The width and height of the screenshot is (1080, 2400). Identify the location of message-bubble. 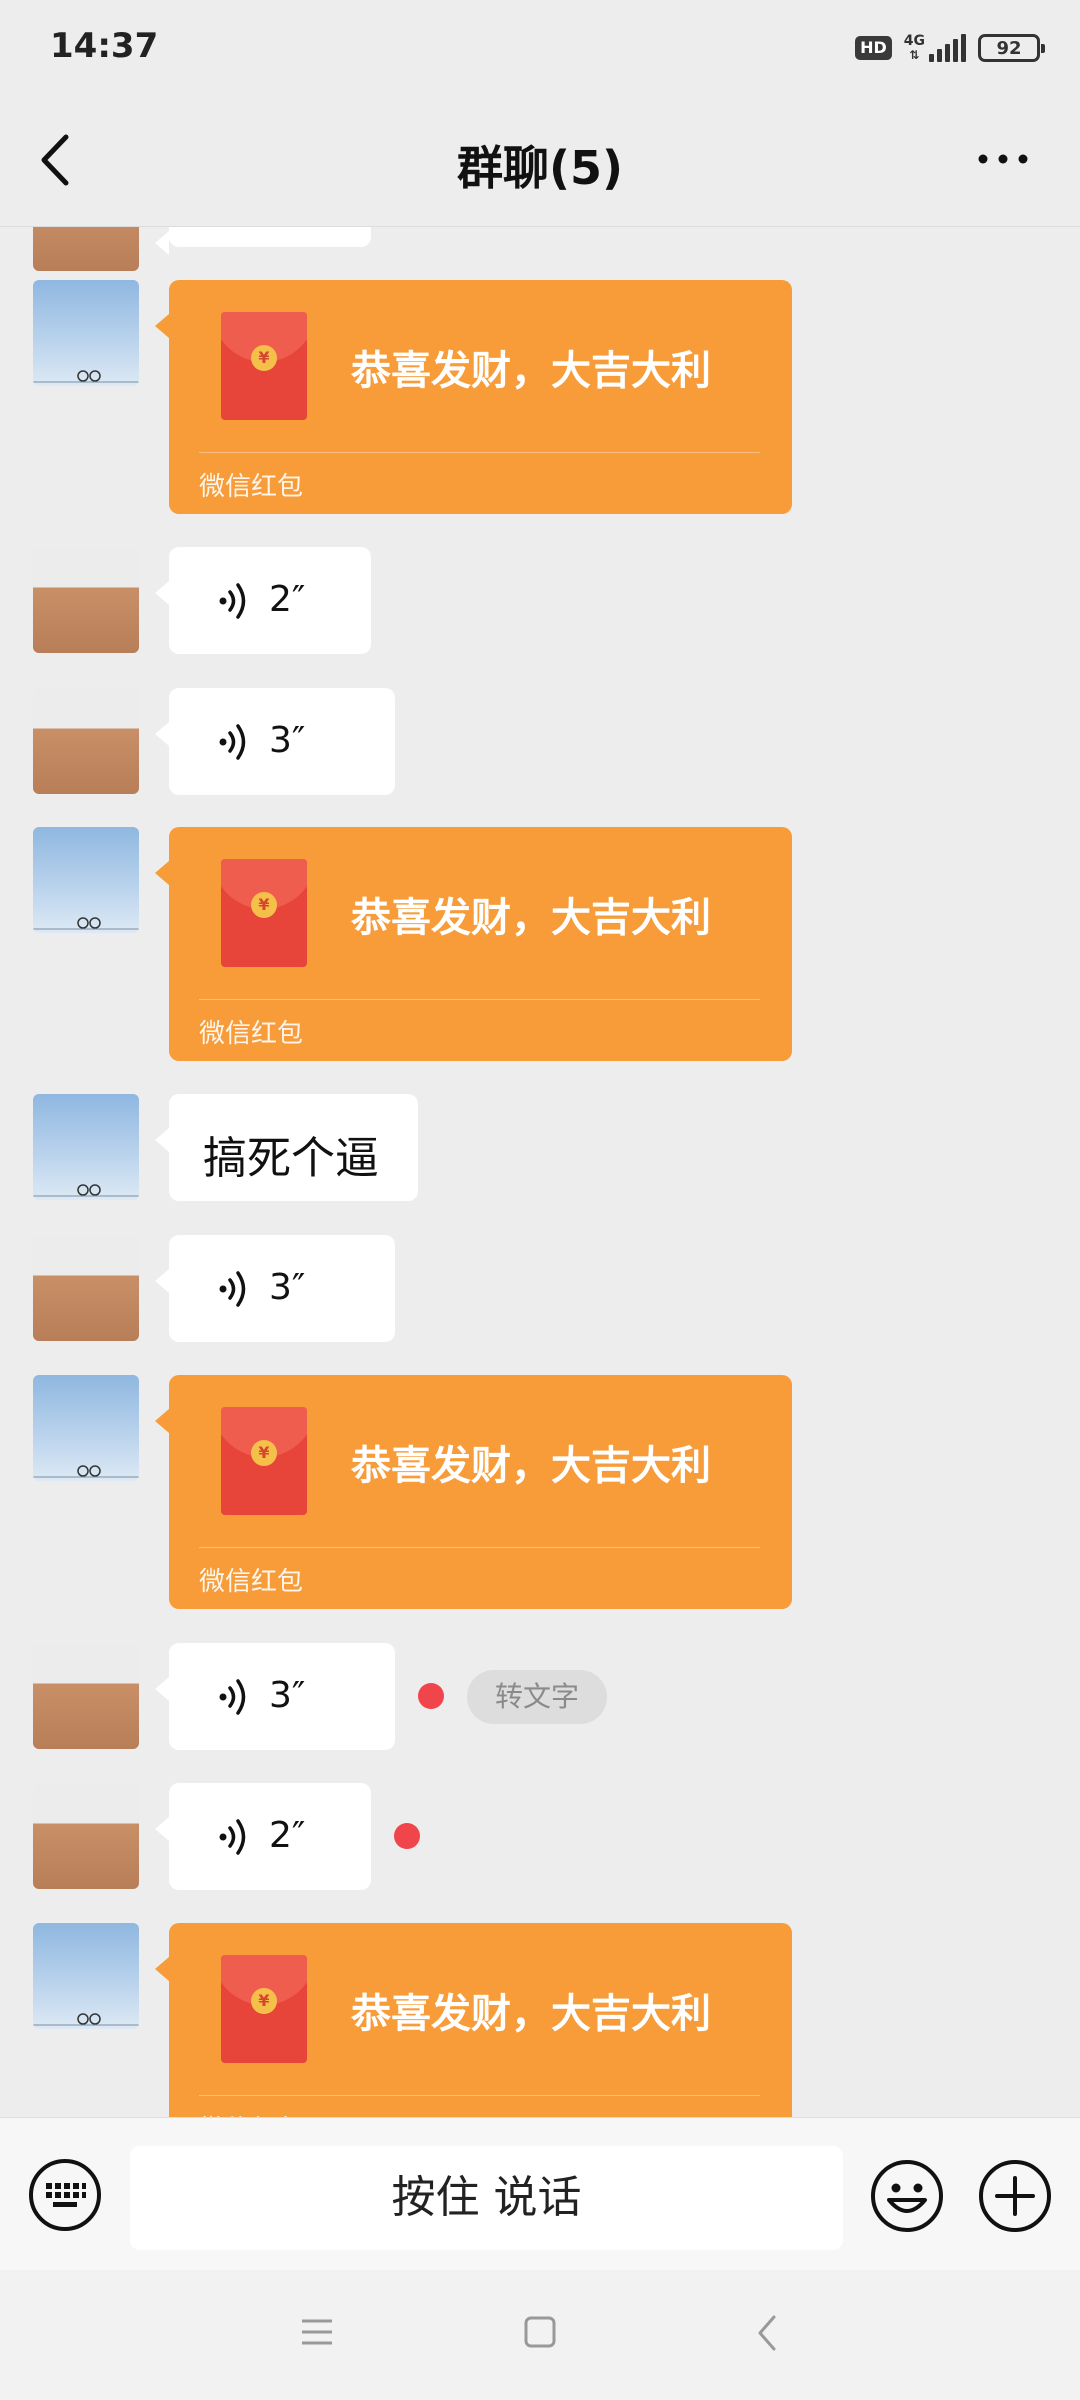
(263, 241).